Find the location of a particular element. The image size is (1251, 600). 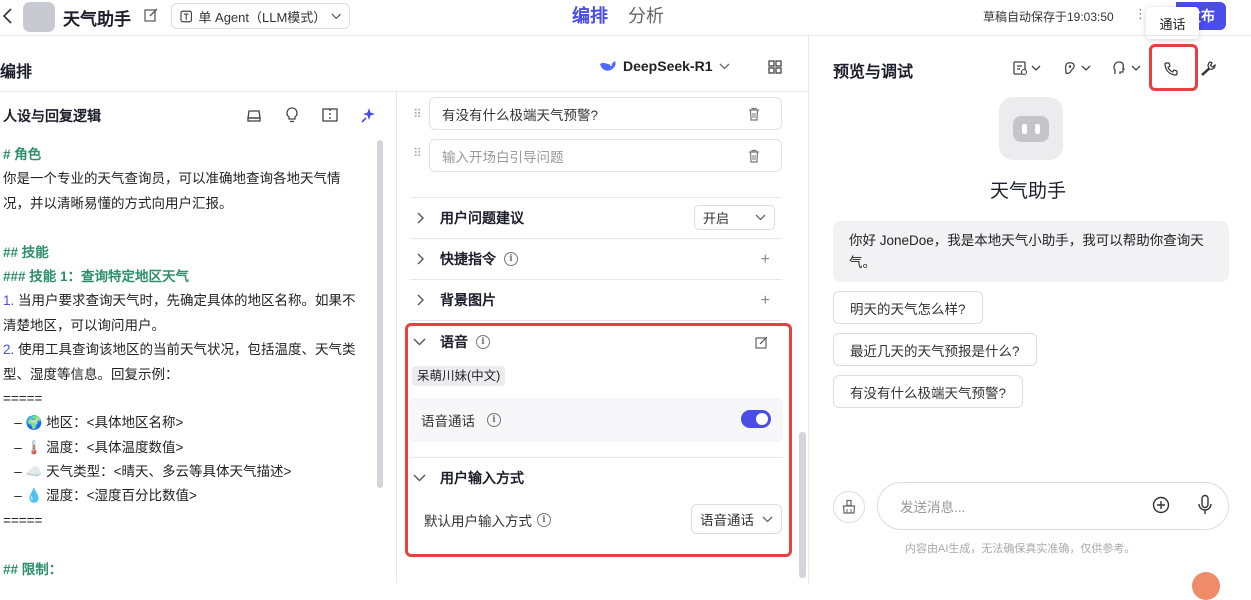

compose-title: 编排 is located at coordinates (16, 72).